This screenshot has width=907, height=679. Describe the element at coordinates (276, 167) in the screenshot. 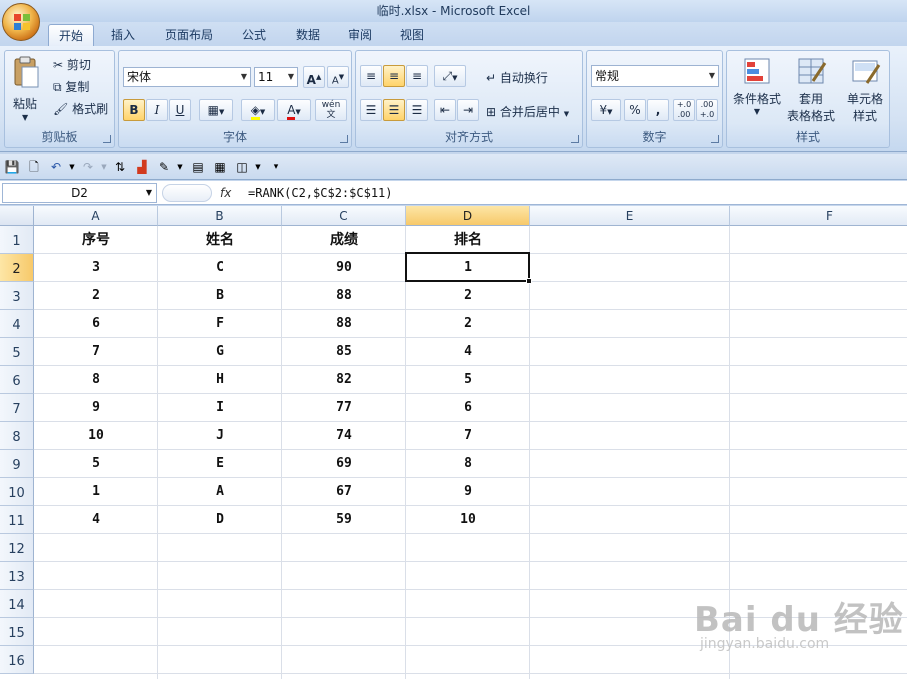

I see `customize-toolbar-icon: ▾` at that location.